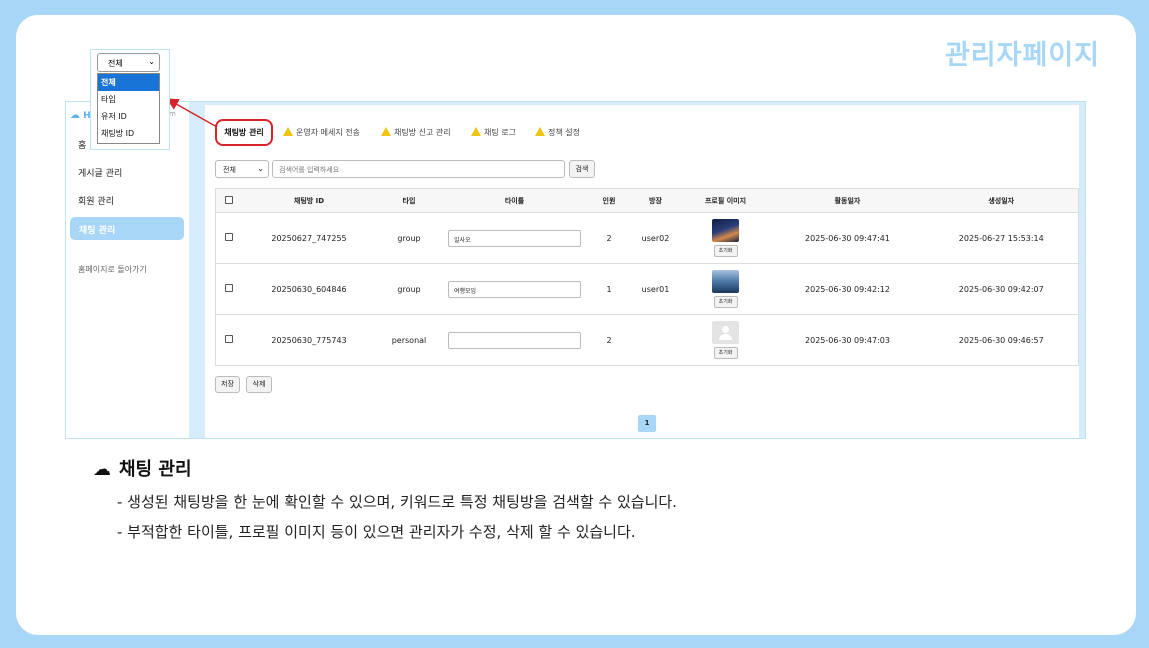 The height and width of the screenshot is (648, 1149). What do you see at coordinates (142, 469) in the screenshot?
I see `description-title: ☁ 채팅 관리` at bounding box center [142, 469].